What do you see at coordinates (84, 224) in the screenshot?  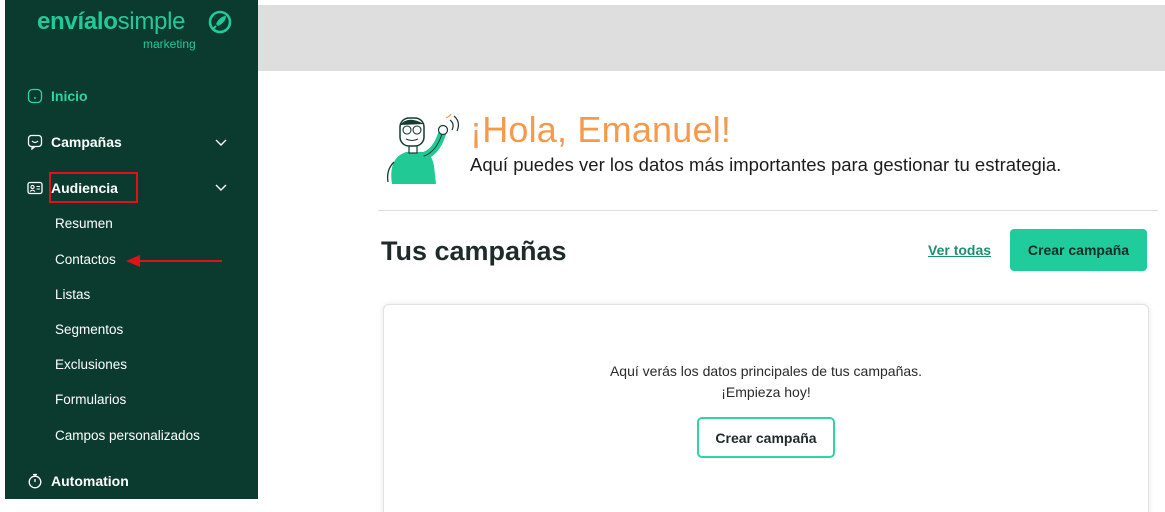 I see `sidebar-subitem-resumen: Resumen` at bounding box center [84, 224].